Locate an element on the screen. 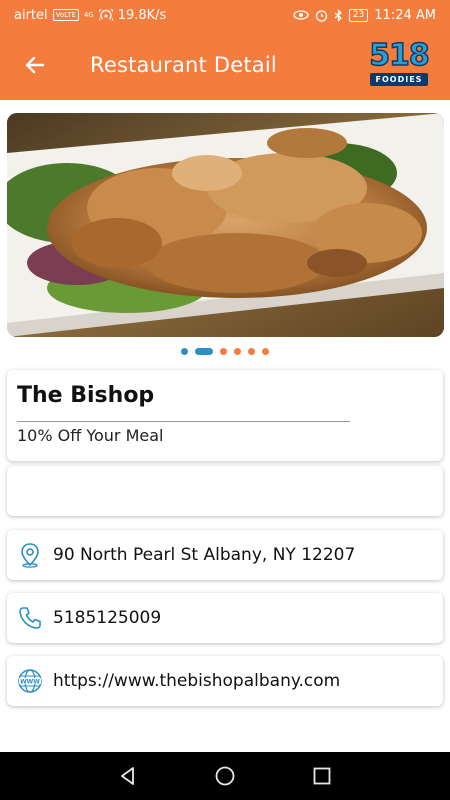 The image size is (450, 800). globe-www-icon: WWW is located at coordinates (30, 681).